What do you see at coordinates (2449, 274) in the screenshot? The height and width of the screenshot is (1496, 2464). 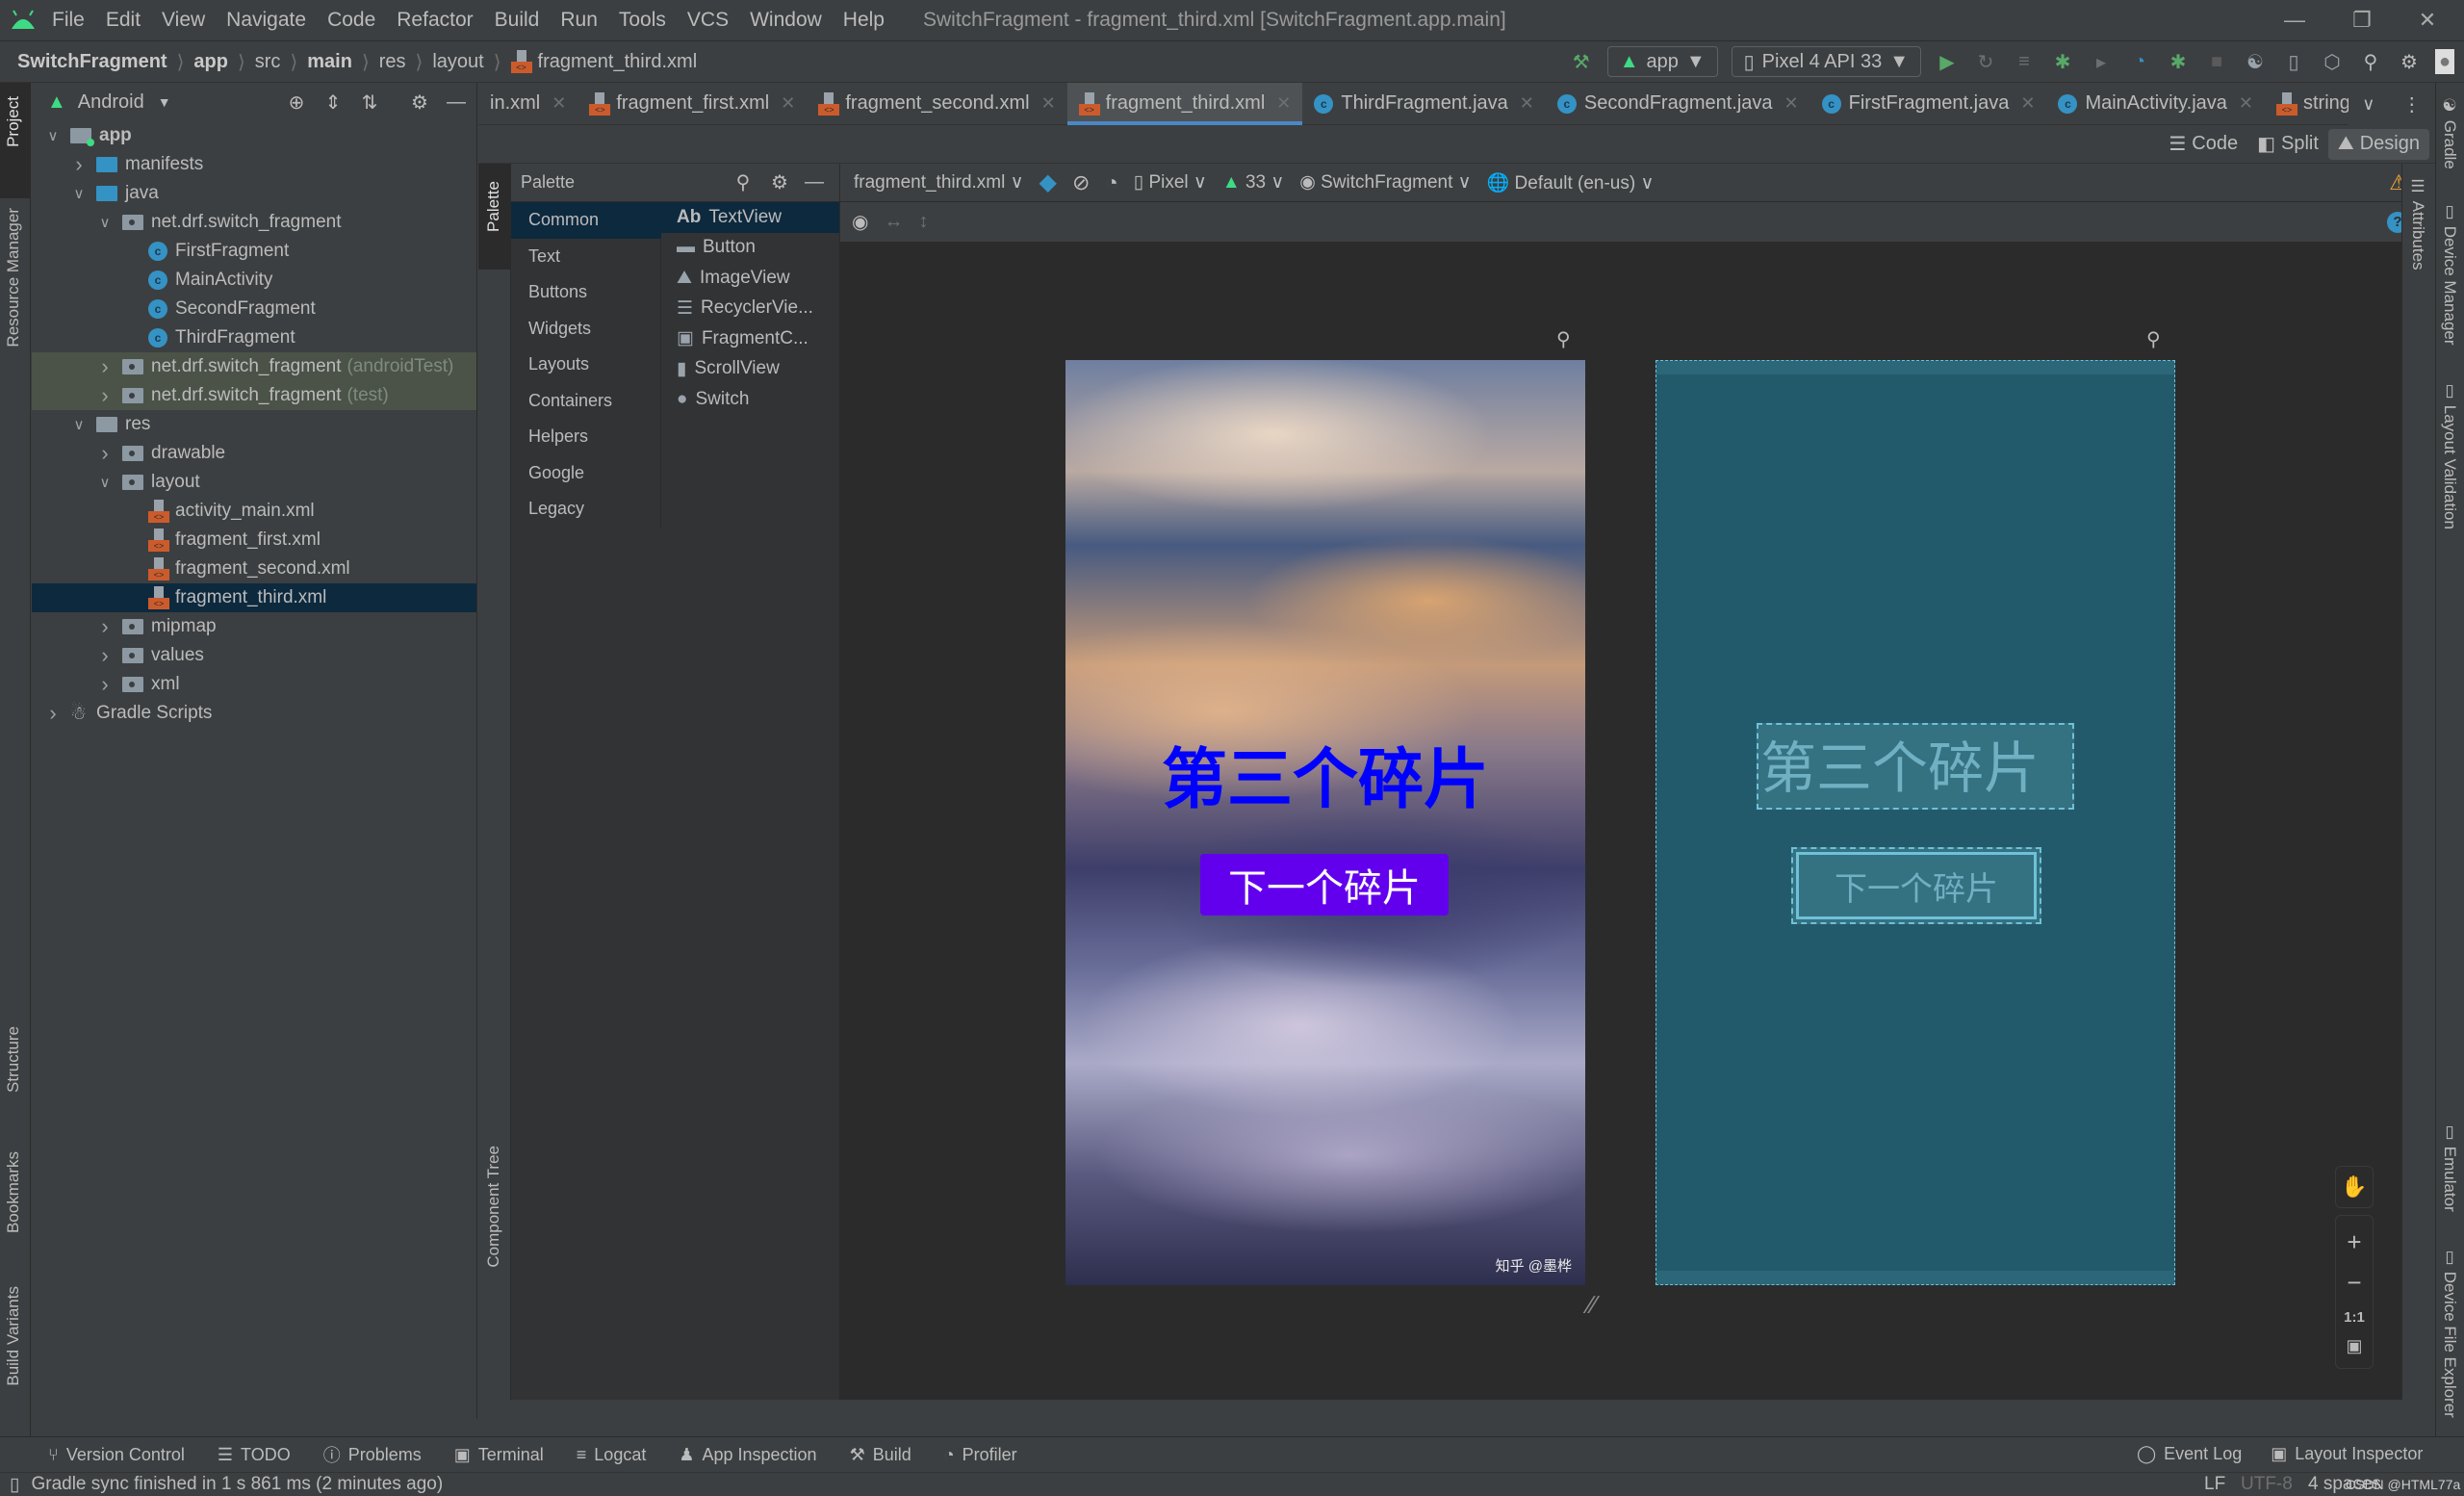 I see `device-manager-tool-tab: ▯ Device Manager` at bounding box center [2449, 274].